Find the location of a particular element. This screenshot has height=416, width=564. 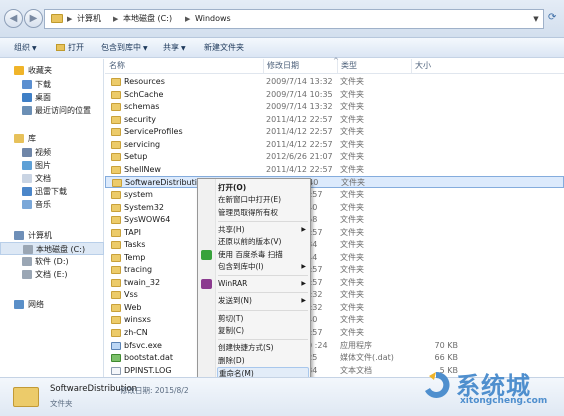

sidebar-item: 音乐 is located at coordinates (52, 204).